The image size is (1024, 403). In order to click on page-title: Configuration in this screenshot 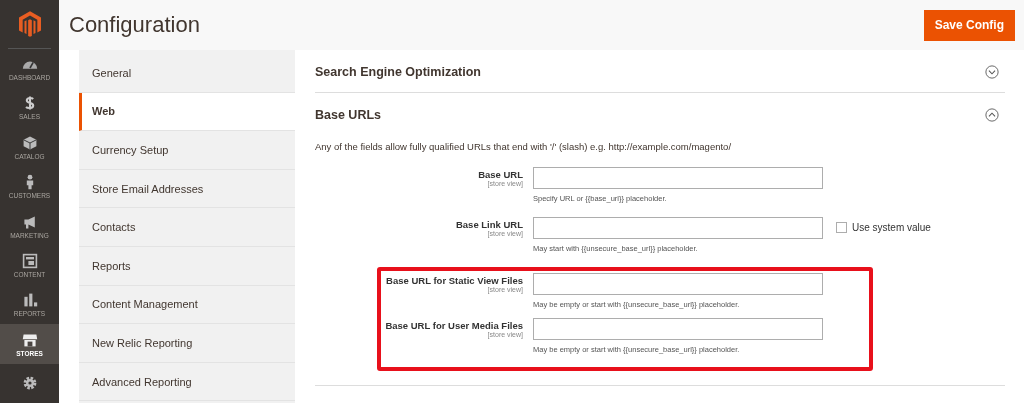, I will do `click(134, 25)`.